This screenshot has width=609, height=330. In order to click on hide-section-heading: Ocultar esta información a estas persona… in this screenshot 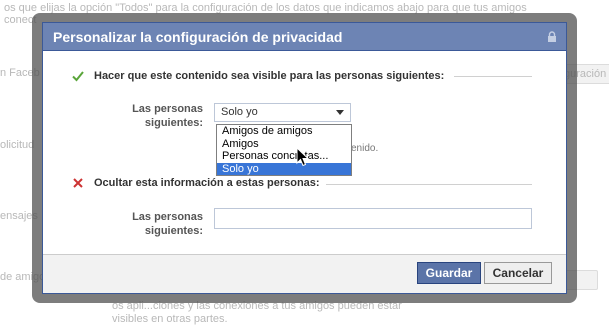, I will do `click(207, 183)`.